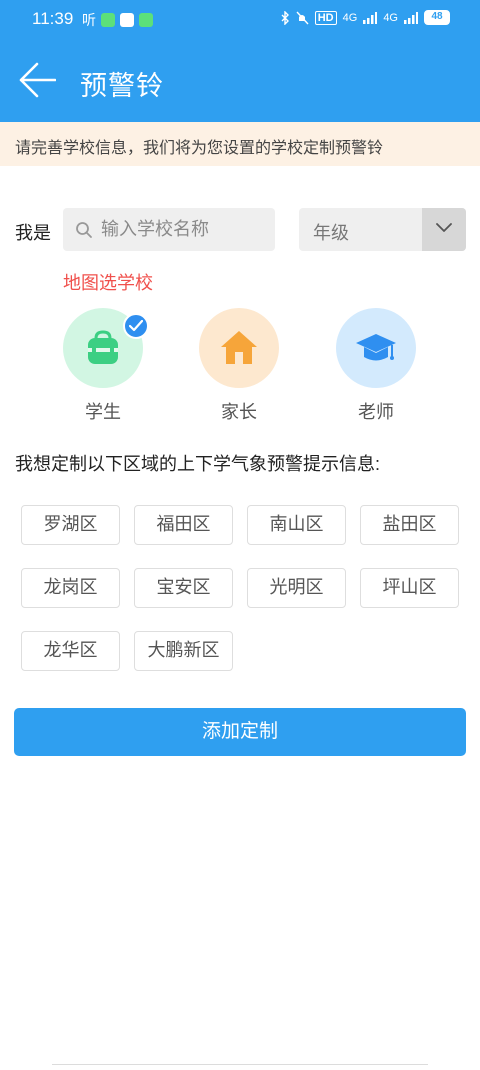 Image resolution: width=480 pixels, height=1070 pixels. I want to click on house-icon, so click(239, 347).